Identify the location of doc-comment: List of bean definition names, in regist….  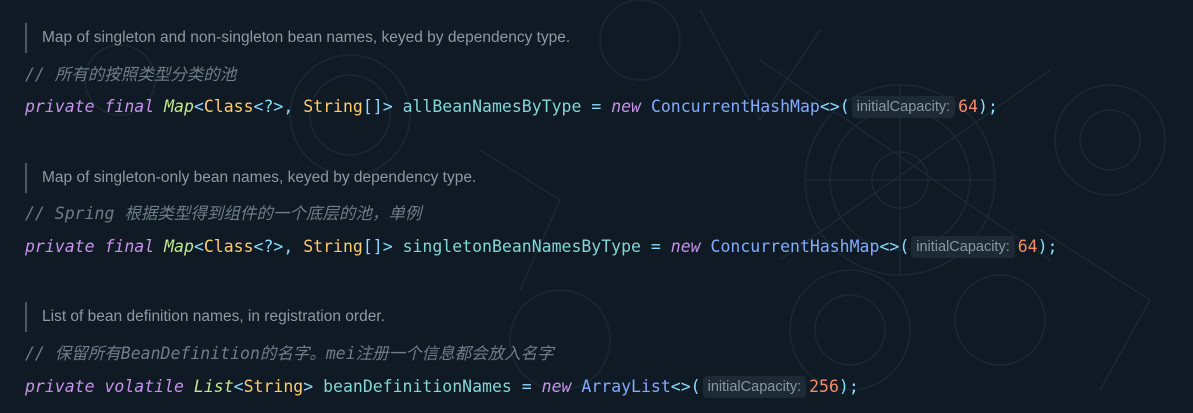
(205, 317).